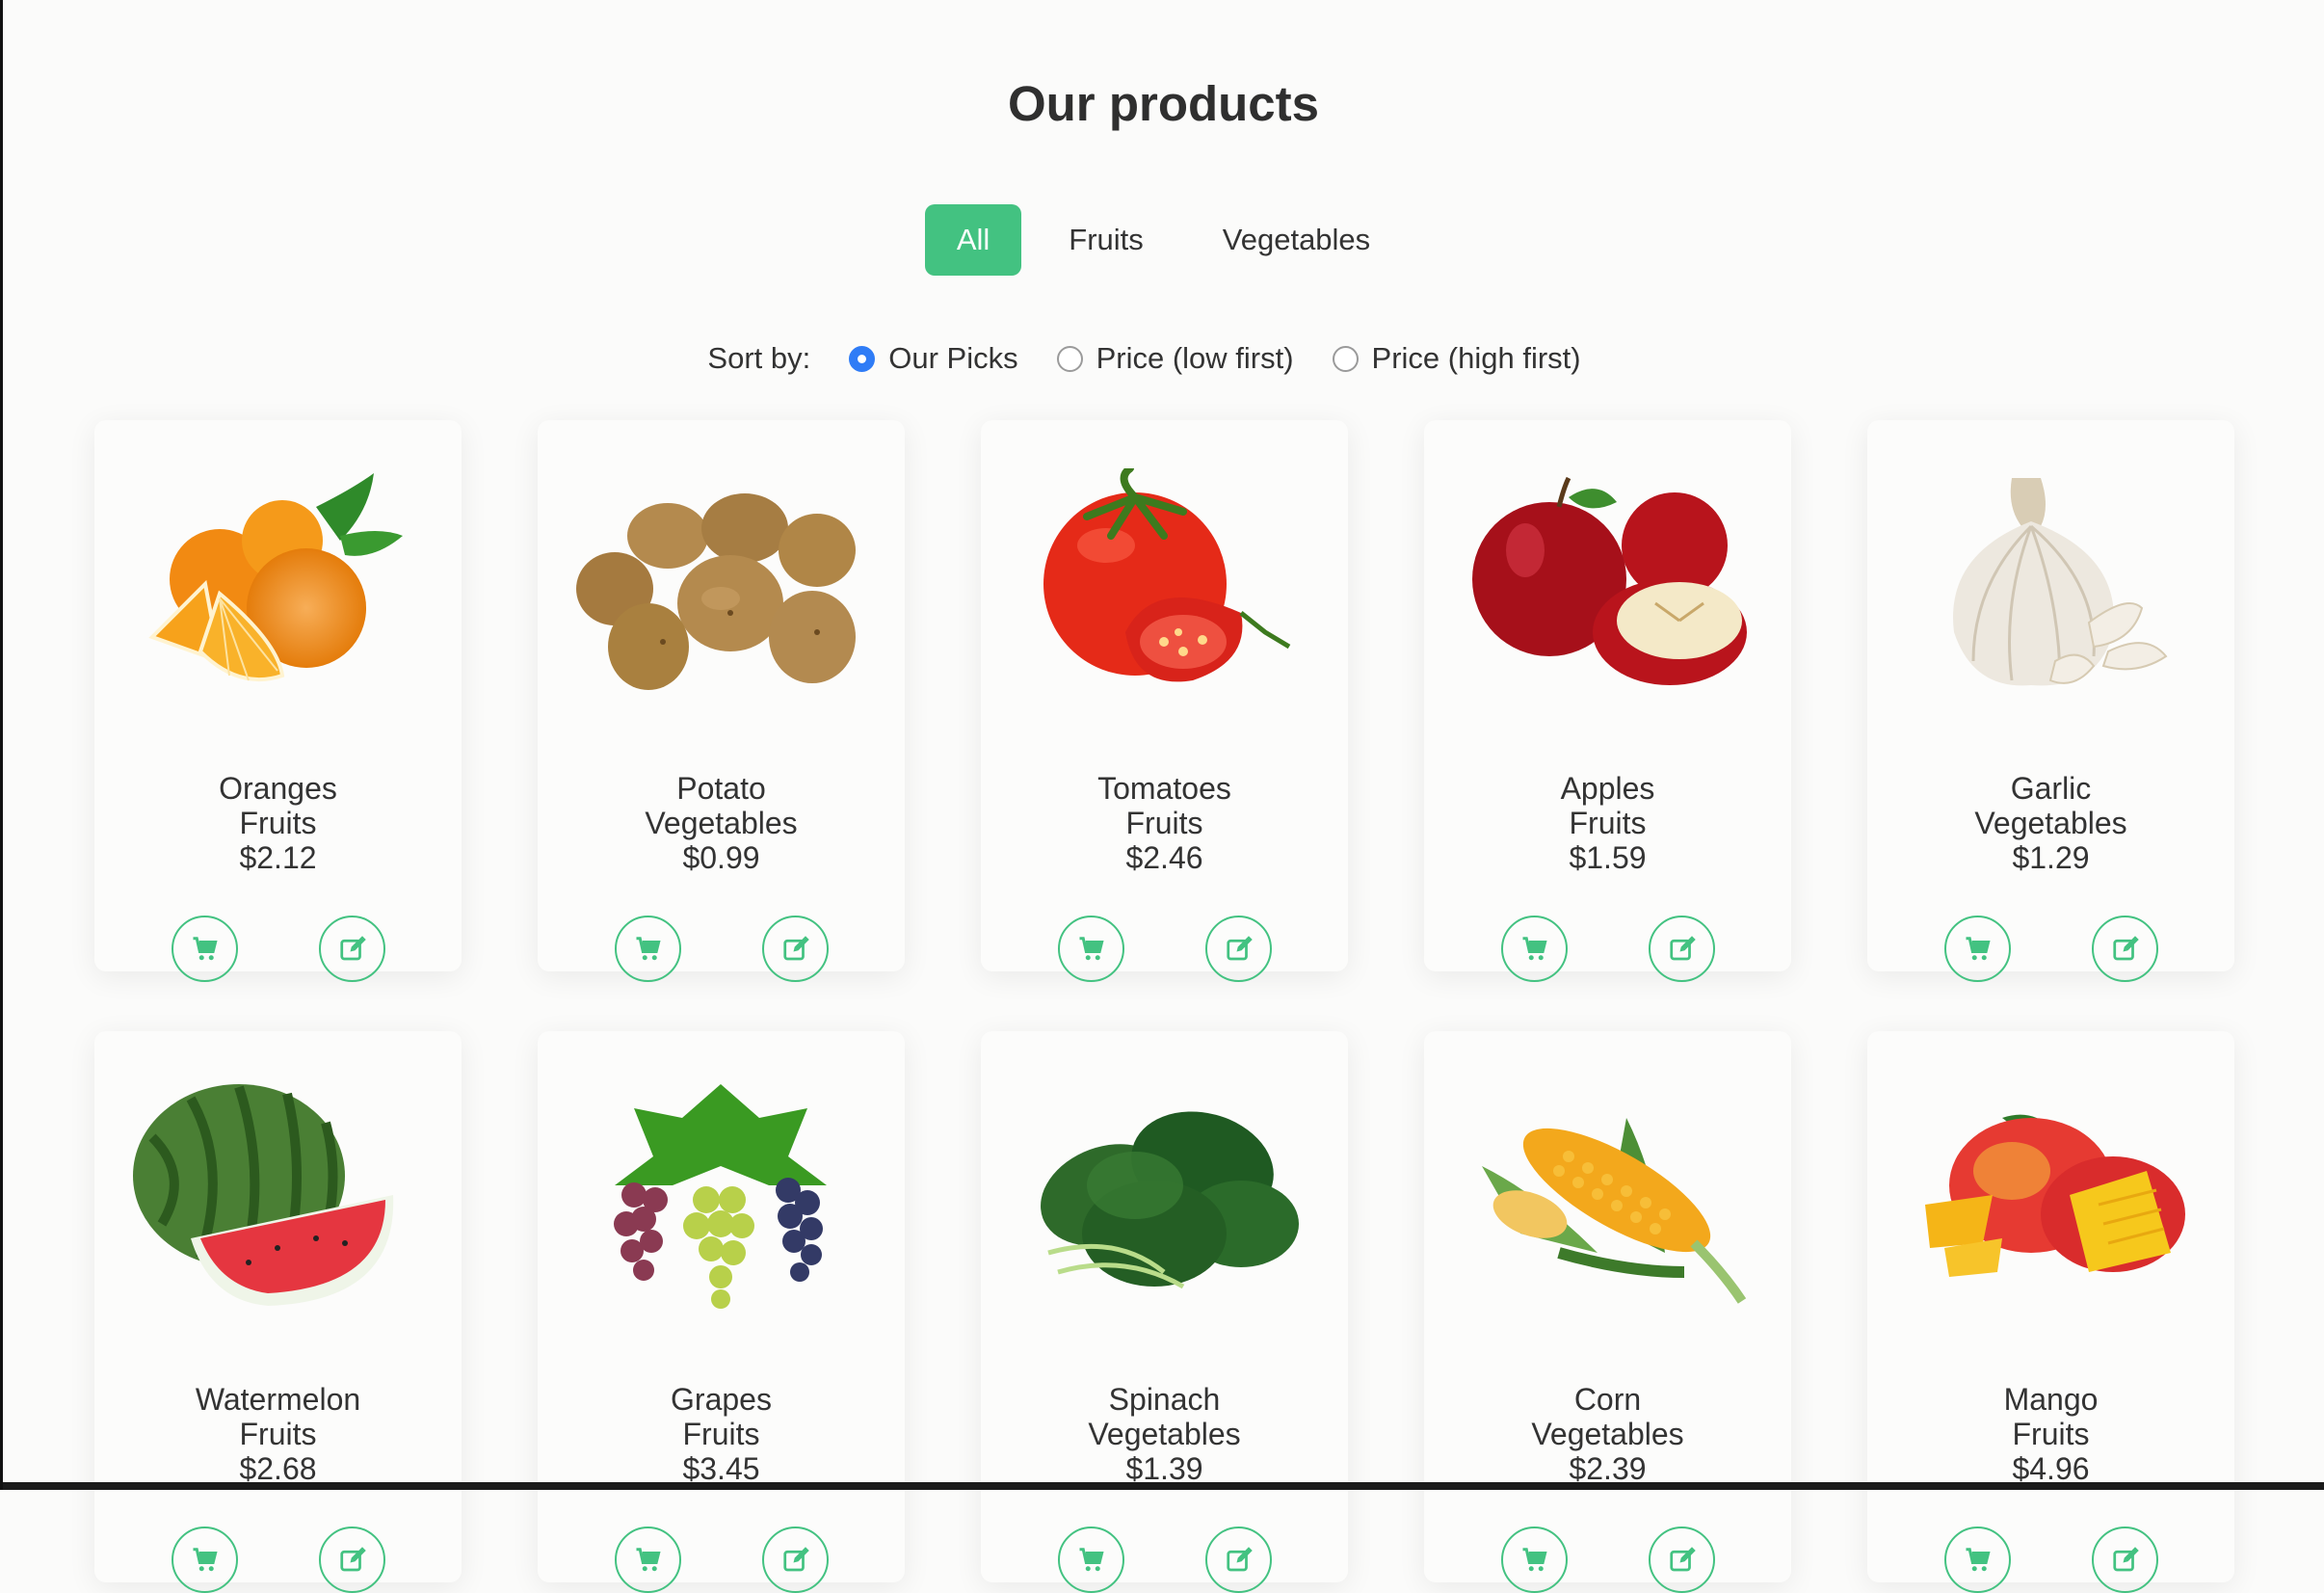  Describe the element at coordinates (1476, 358) in the screenshot. I see `sort-option-label: Price (high first)` at that location.